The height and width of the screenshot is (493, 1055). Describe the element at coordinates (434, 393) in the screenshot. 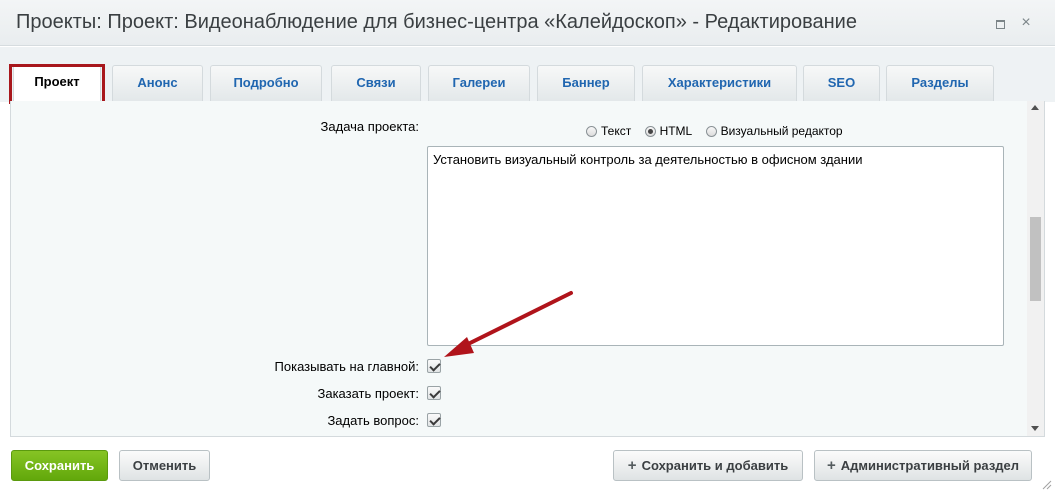

I see `order-project-checkbox` at that location.